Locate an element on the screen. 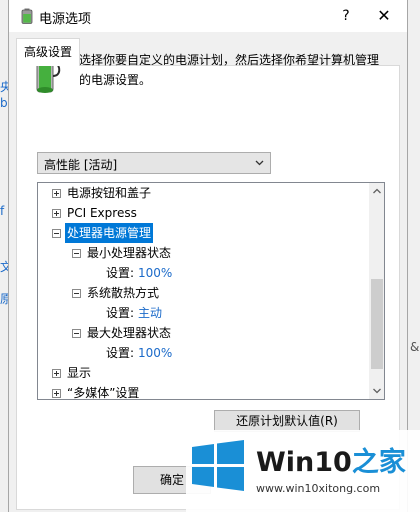 The width and height of the screenshot is (420, 512). tab-advanced-settings: 高级设置 is located at coordinates (48, 52).